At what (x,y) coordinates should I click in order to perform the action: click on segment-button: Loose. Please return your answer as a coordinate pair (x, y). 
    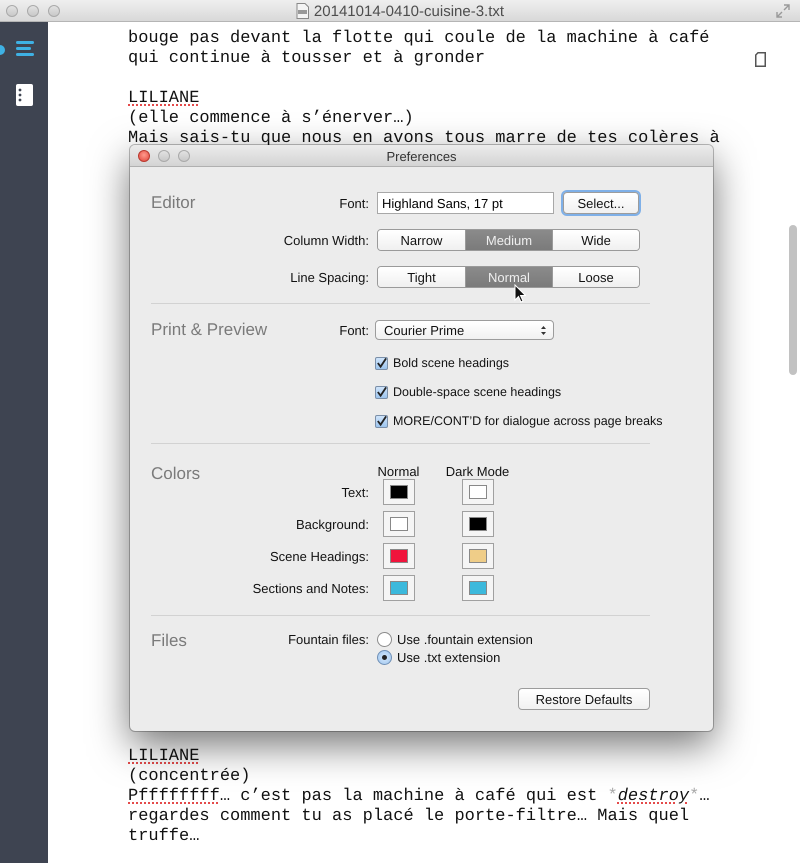
    Looking at the image, I should click on (595, 277).